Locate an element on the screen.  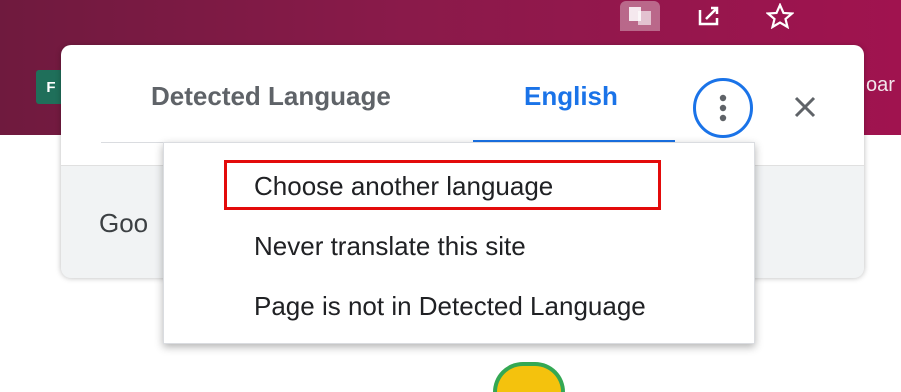
star-icon is located at coordinates (780, 16).